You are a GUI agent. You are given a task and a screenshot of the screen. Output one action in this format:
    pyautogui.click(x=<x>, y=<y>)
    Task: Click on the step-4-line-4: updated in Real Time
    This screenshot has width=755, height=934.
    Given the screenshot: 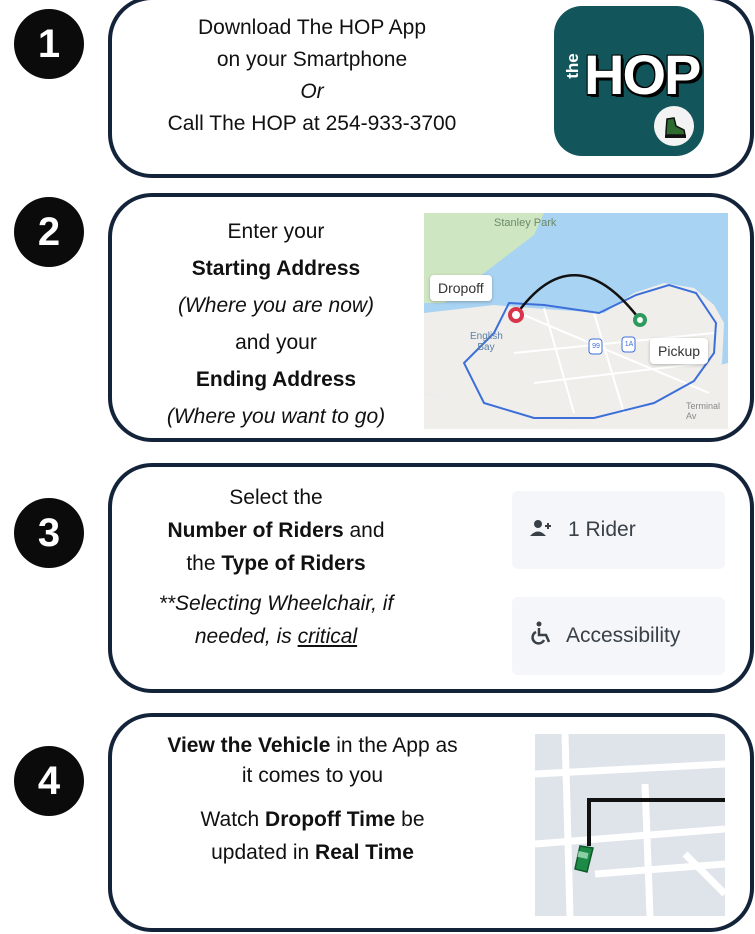 What is the action you would take?
    pyautogui.click(x=312, y=853)
    